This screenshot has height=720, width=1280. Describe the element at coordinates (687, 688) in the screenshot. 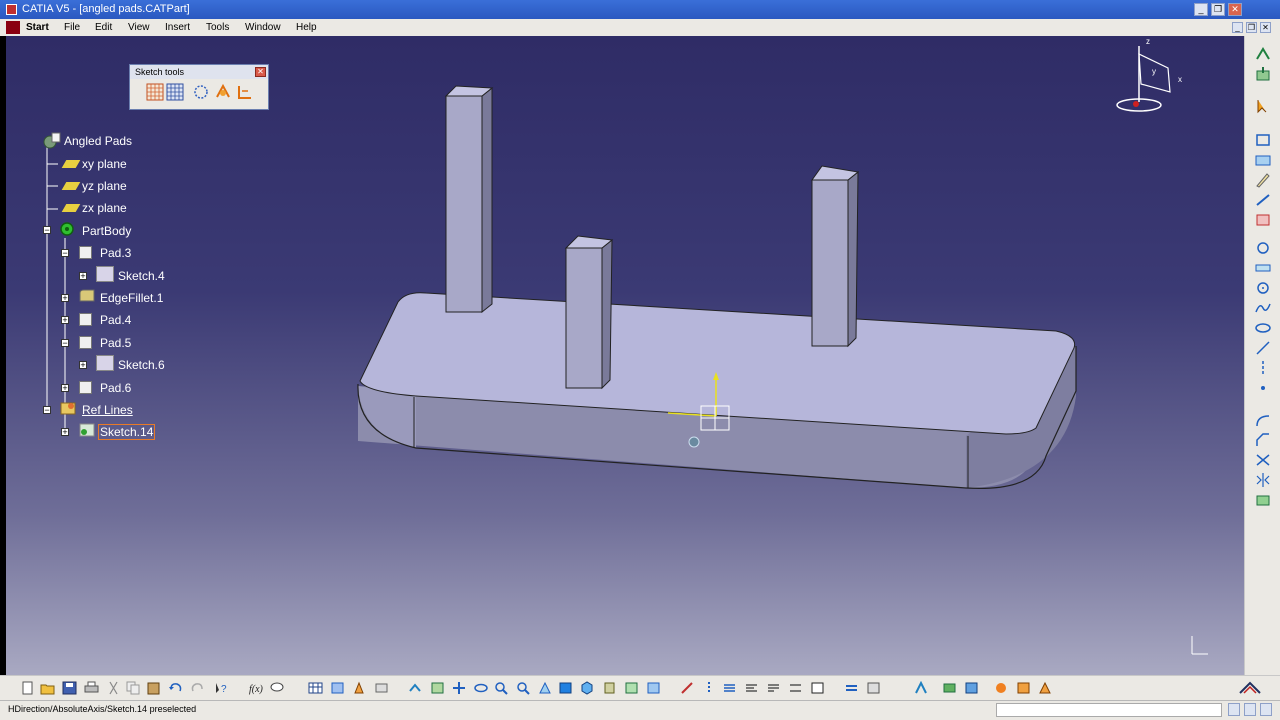

I see `cut-part-by-sketch-plane-icon` at that location.